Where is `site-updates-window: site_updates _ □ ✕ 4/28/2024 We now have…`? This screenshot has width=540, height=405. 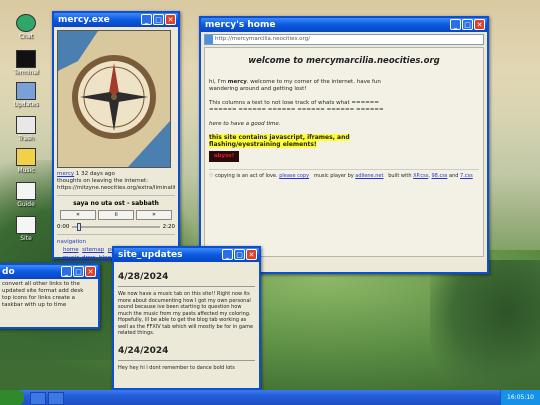 site-updates-window: site_updates _ □ ✕ 4/28/2024 We now have… is located at coordinates (186, 318).